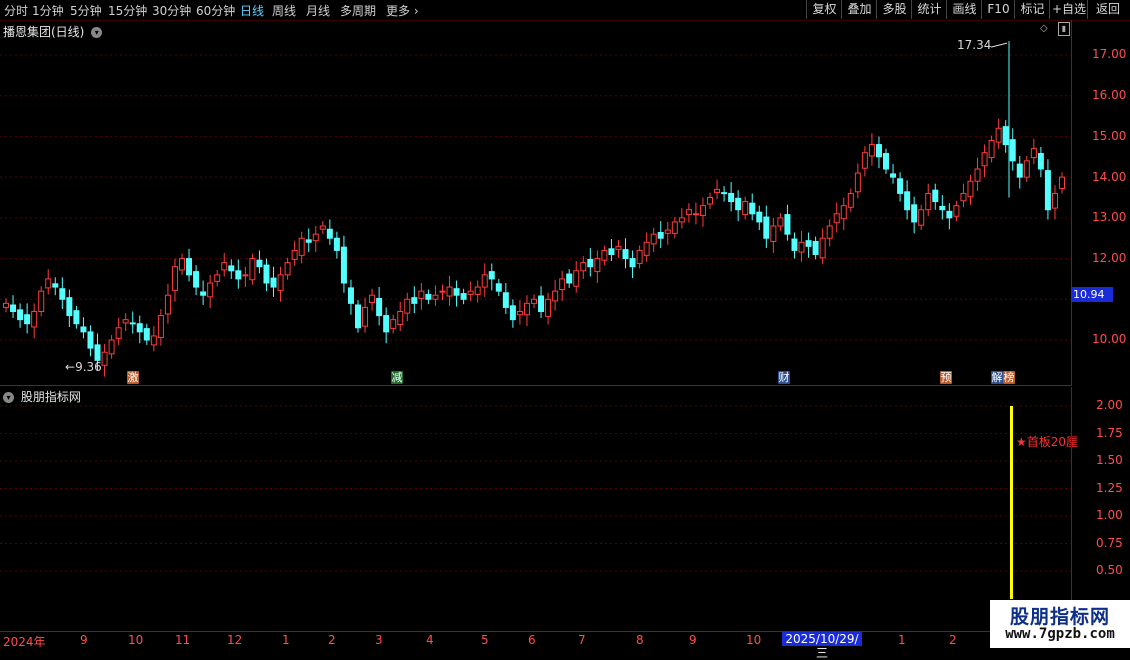  Describe the element at coordinates (252, 10) in the screenshot. I see `period-daily: 日线` at that location.